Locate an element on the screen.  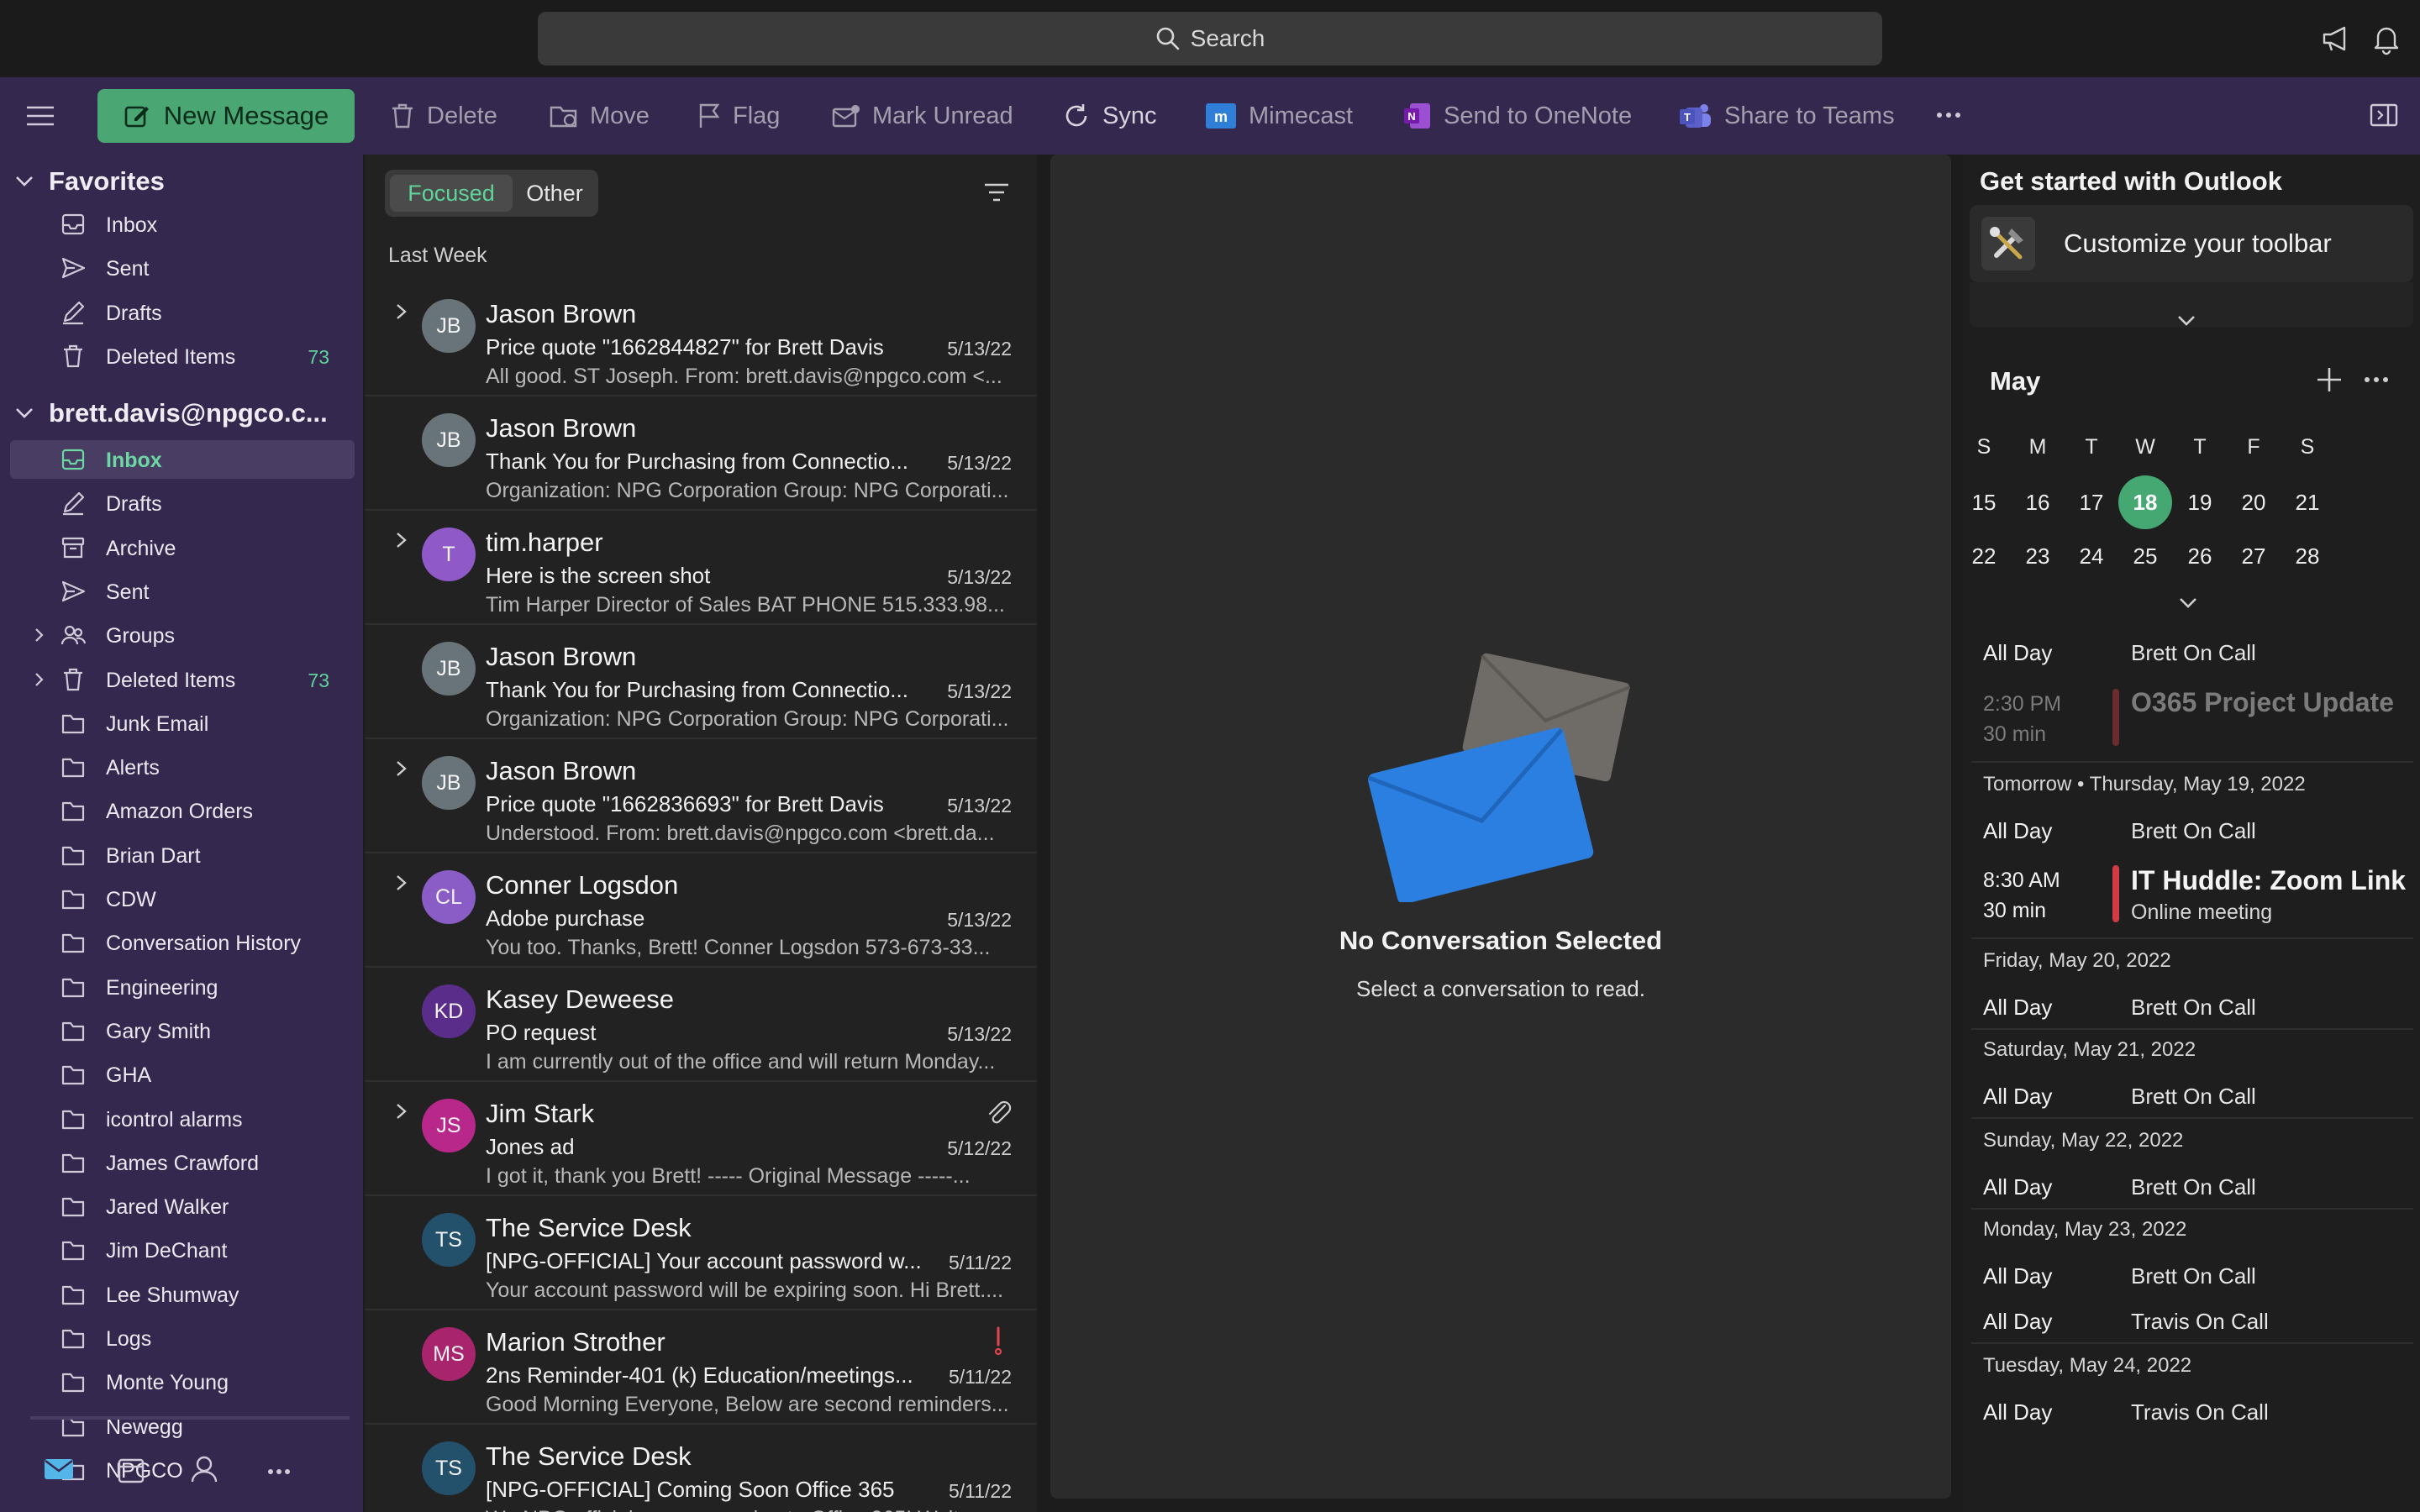
calendar-day: 16 is located at coordinates (2038, 502).